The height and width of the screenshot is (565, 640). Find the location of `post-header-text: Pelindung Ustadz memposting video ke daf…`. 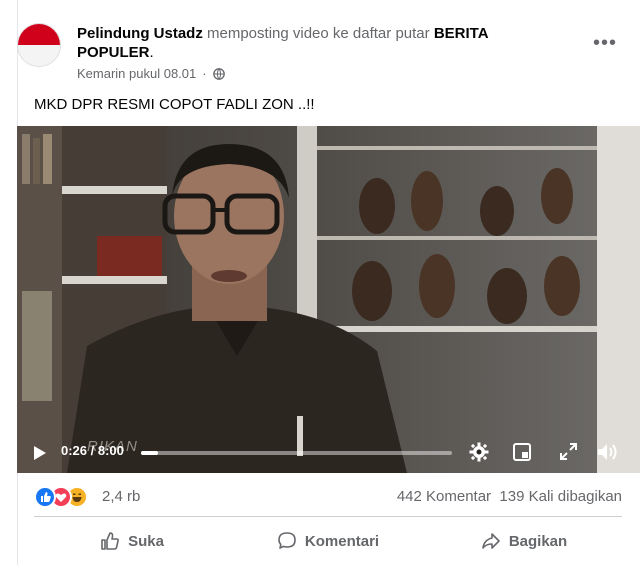

post-header-text: Pelindung Ustadz memposting video ke daf… is located at coordinates (312, 43).